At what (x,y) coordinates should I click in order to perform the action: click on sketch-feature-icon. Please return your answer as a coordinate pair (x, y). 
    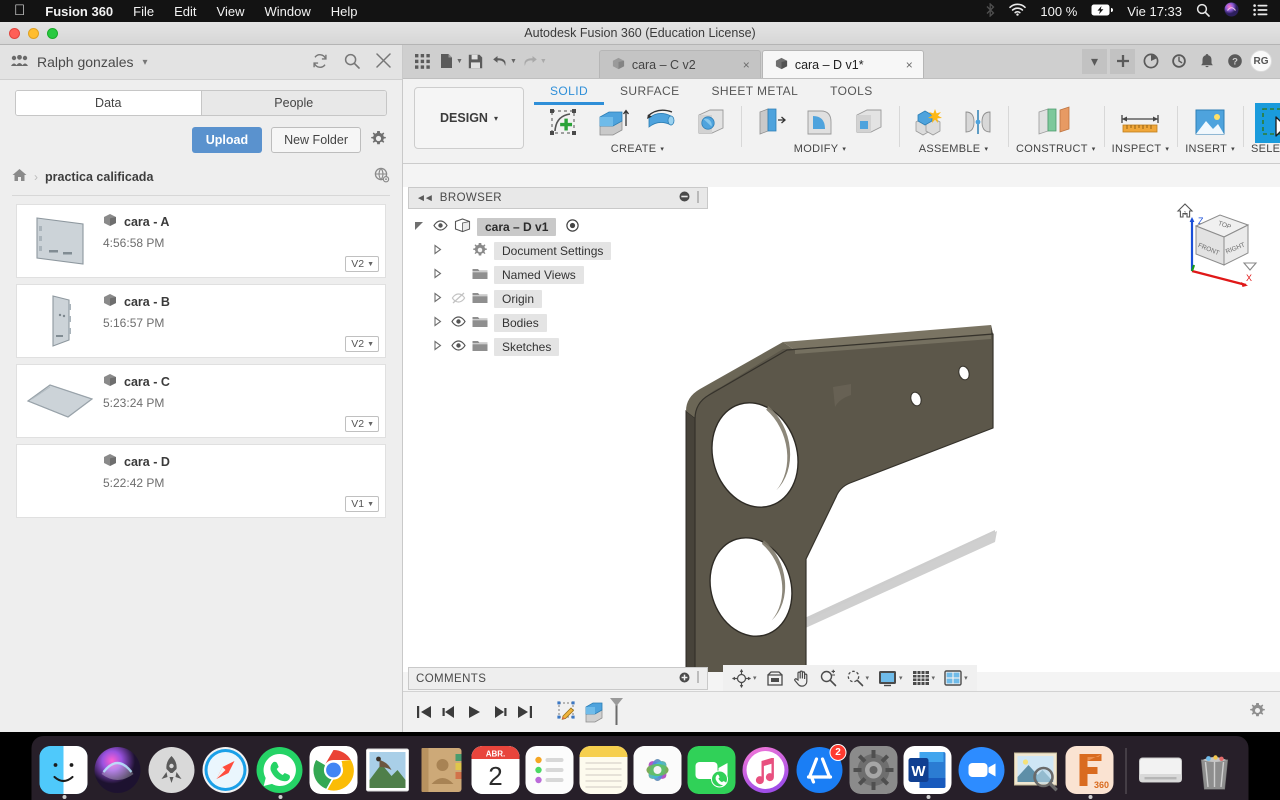
    Looking at the image, I should click on (567, 712).